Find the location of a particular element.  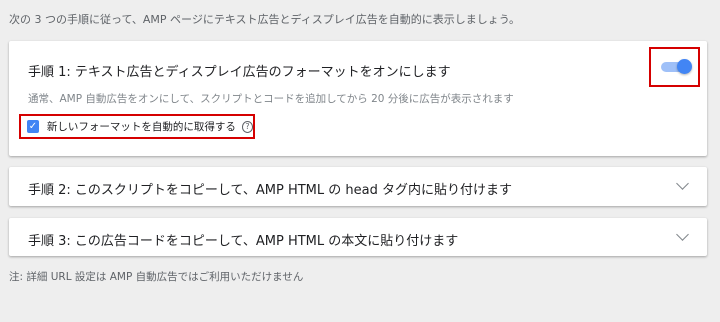

auto-format-highlight-box: ✓ 新しいフォーマットを自動的に取得する ? is located at coordinates (137, 126).